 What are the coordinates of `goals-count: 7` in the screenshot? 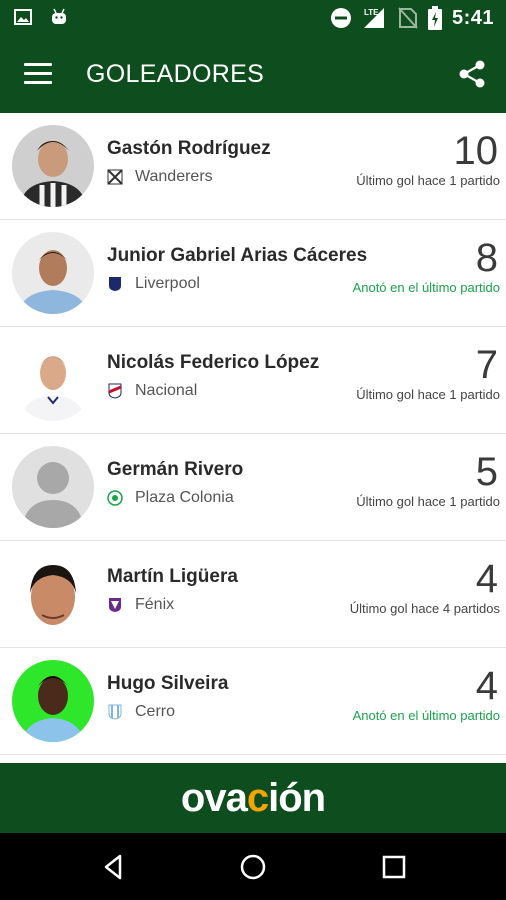 It's located at (486, 365).